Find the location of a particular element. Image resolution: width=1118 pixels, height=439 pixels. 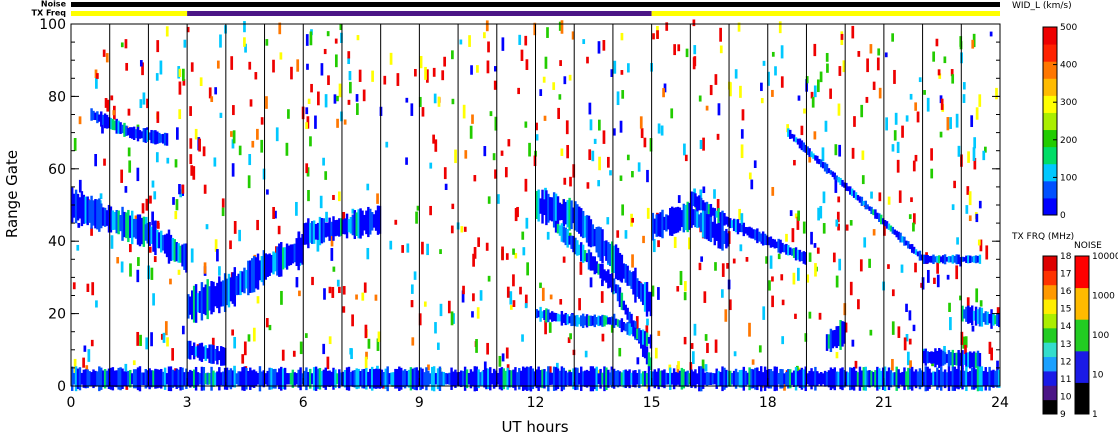

x-tick-label: 9 is located at coordinates (419, 403).